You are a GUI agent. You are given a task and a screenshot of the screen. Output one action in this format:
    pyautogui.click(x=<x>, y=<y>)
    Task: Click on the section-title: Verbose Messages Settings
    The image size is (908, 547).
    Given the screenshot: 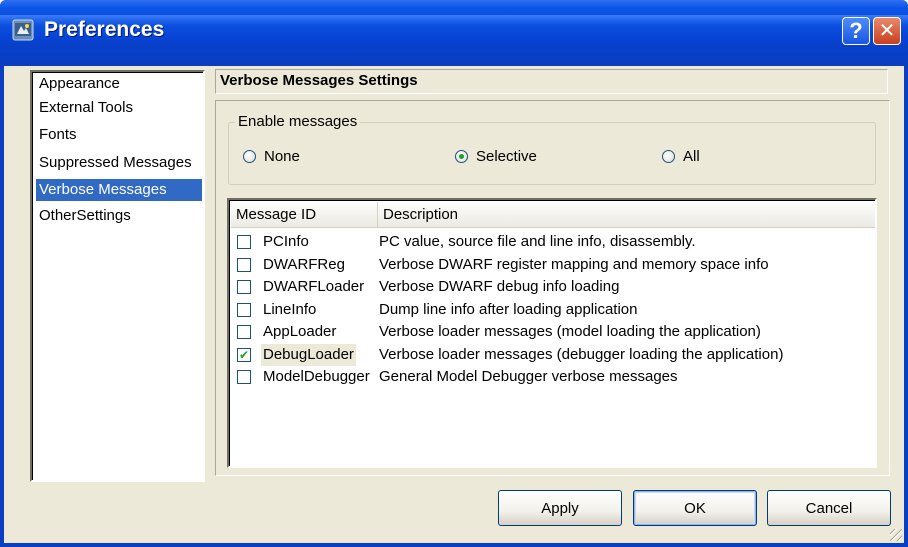 What is the action you would take?
    pyautogui.click(x=551, y=81)
    